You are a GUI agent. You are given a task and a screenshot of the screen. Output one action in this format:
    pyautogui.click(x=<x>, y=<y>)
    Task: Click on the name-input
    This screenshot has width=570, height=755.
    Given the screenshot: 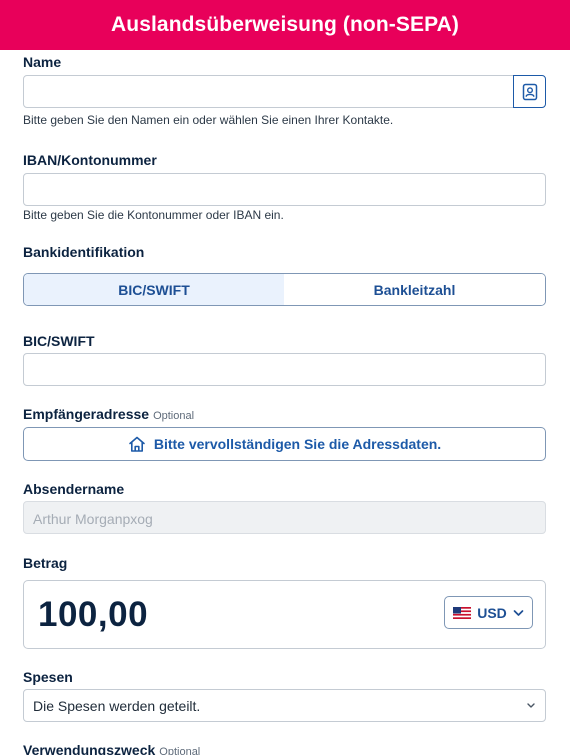 What is the action you would take?
    pyautogui.click(x=268, y=91)
    